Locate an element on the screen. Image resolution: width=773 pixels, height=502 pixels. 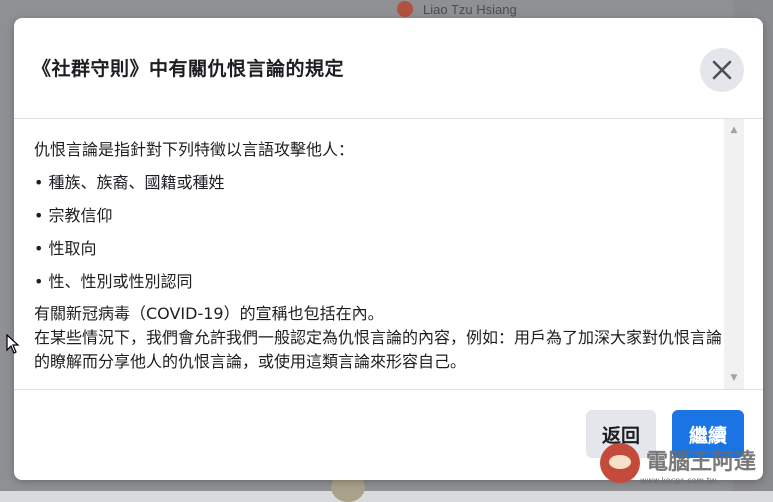
back-button: 返回 is located at coordinates (621, 434).